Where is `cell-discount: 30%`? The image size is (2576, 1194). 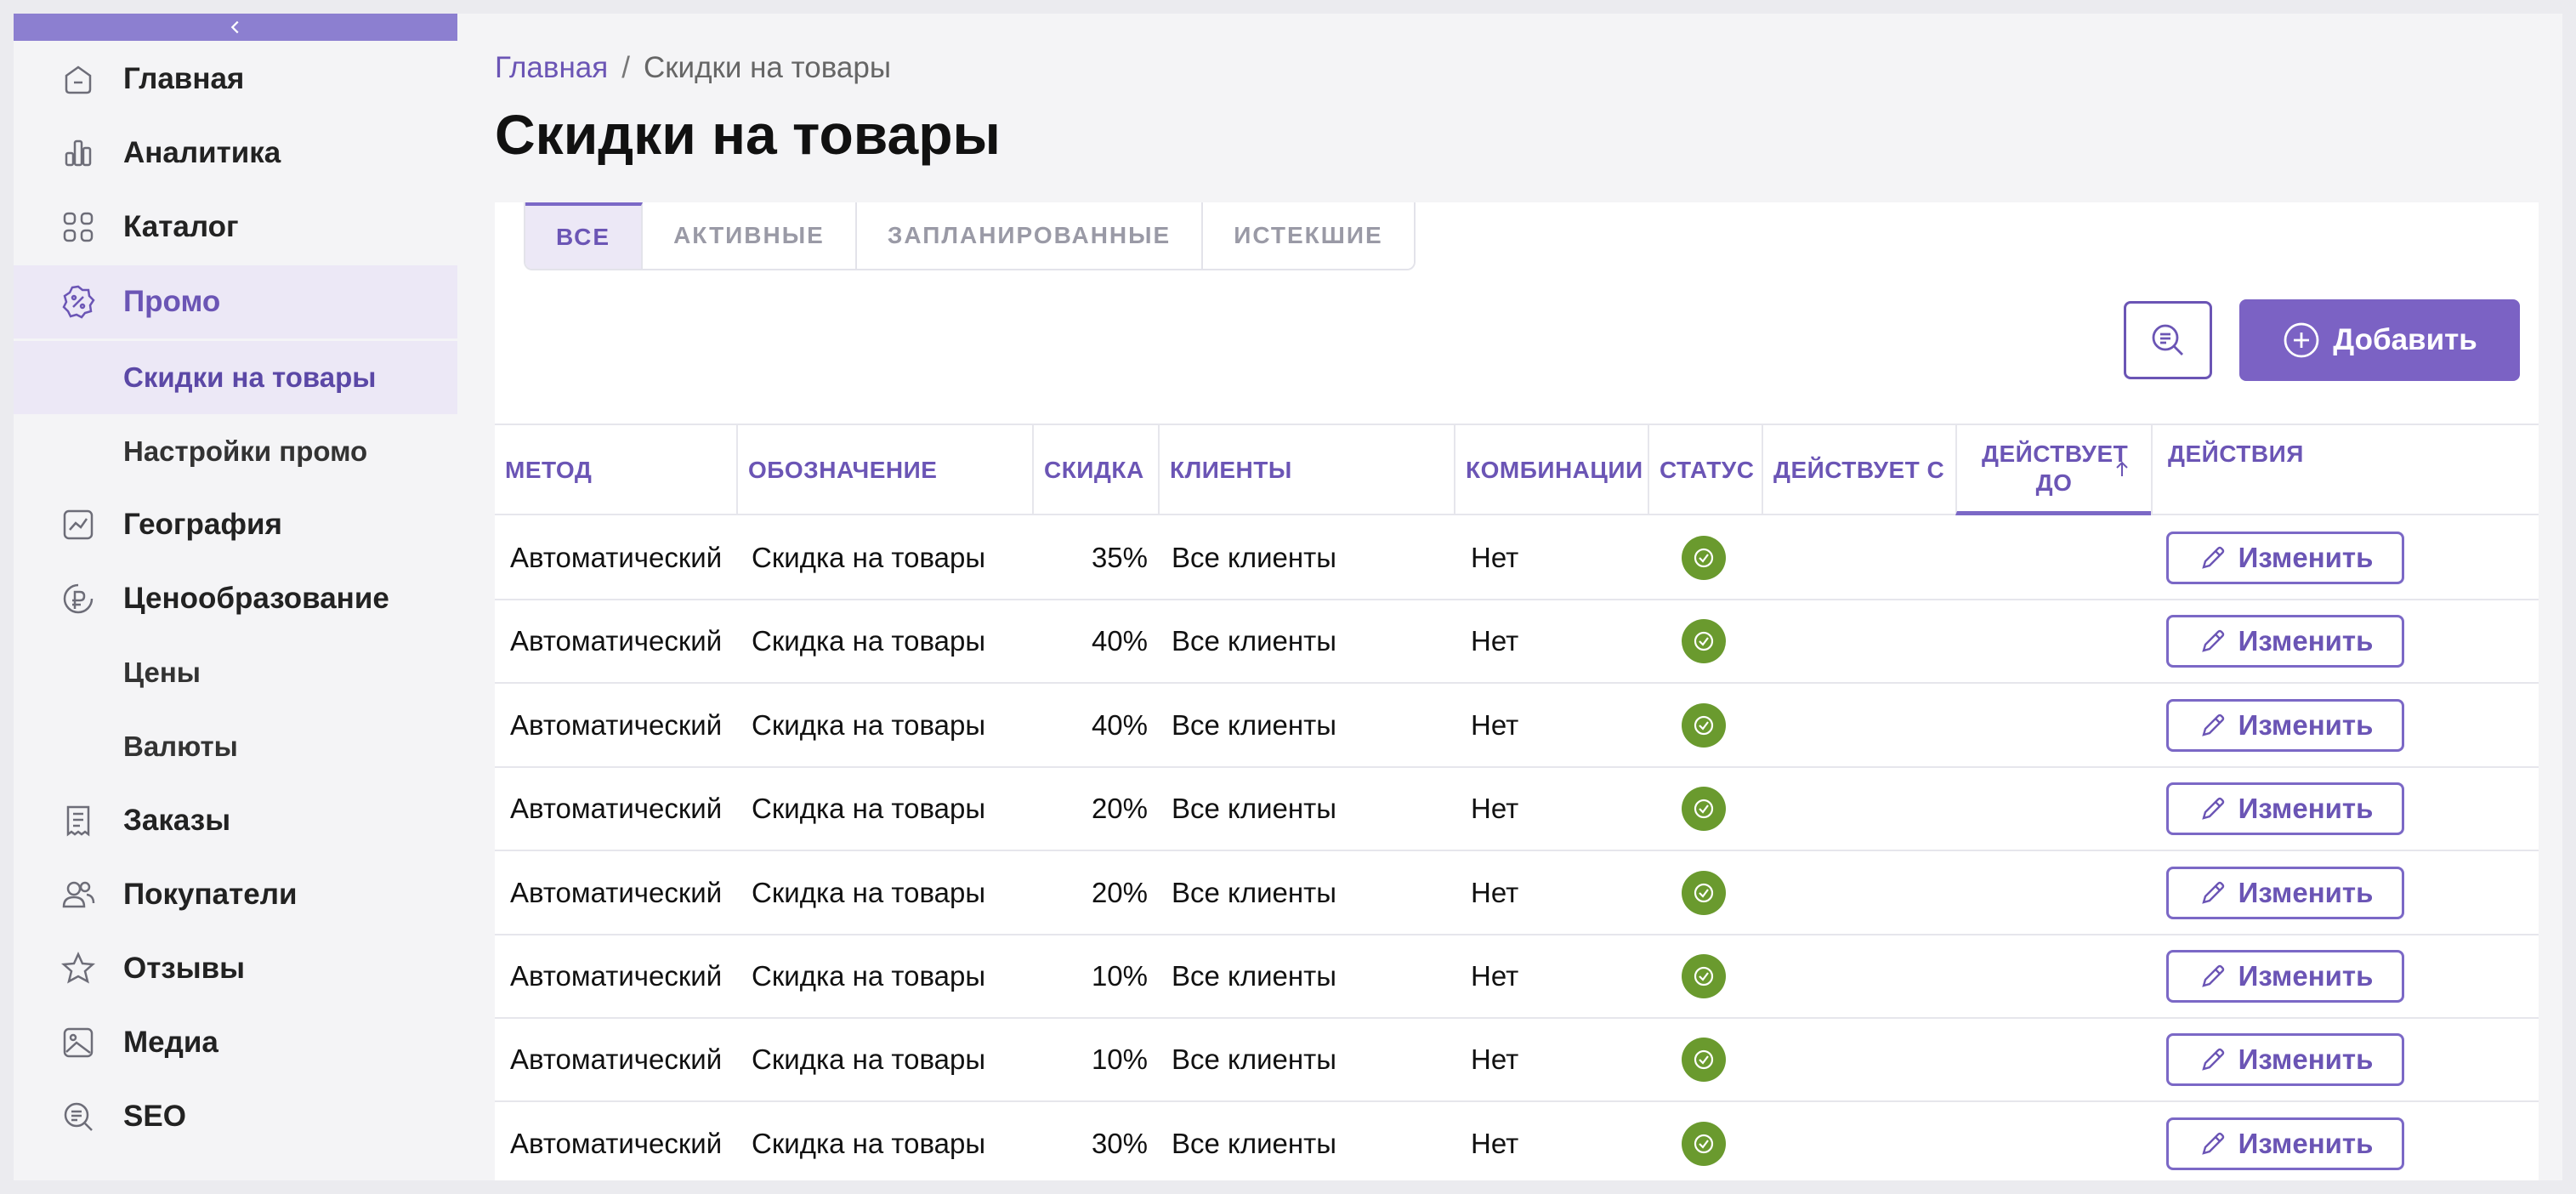 cell-discount: 30% is located at coordinates (1120, 1143).